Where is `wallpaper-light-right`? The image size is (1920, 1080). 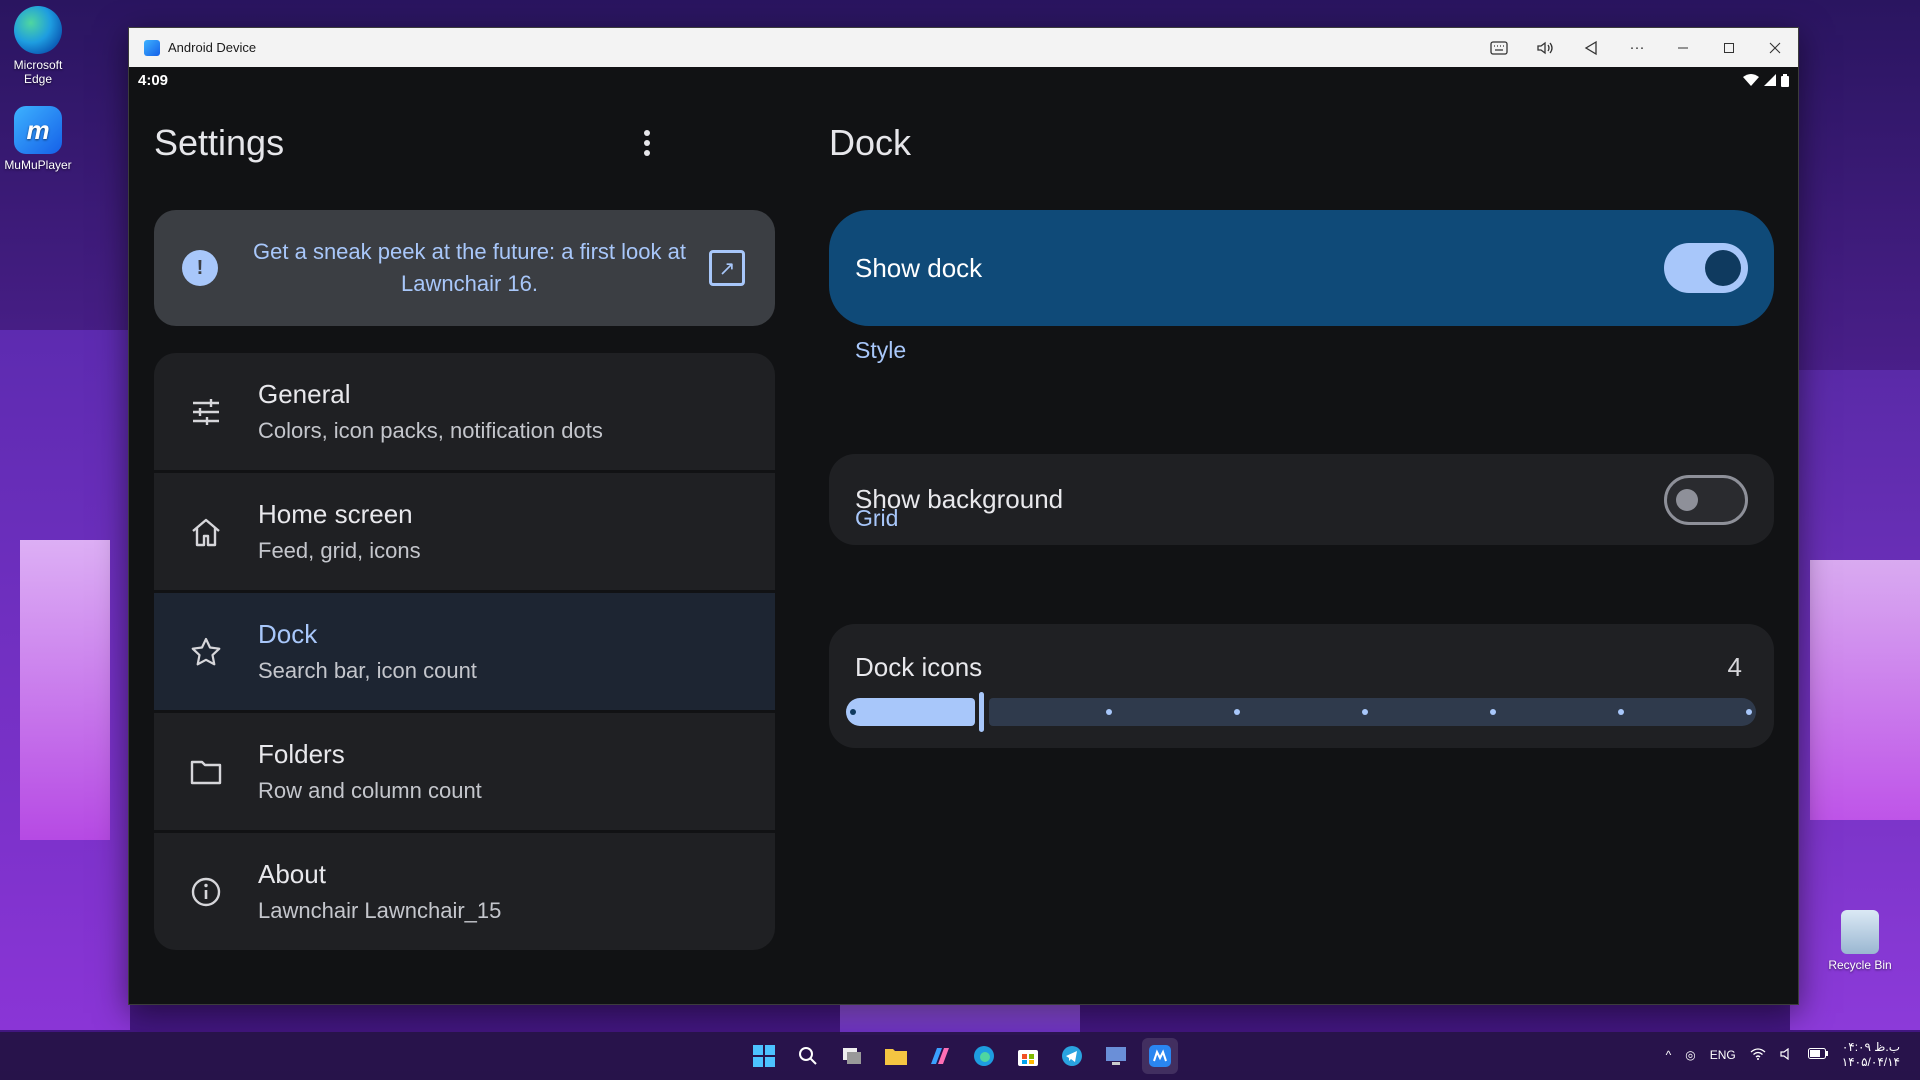
wallpaper-light-right is located at coordinates (1865, 690).